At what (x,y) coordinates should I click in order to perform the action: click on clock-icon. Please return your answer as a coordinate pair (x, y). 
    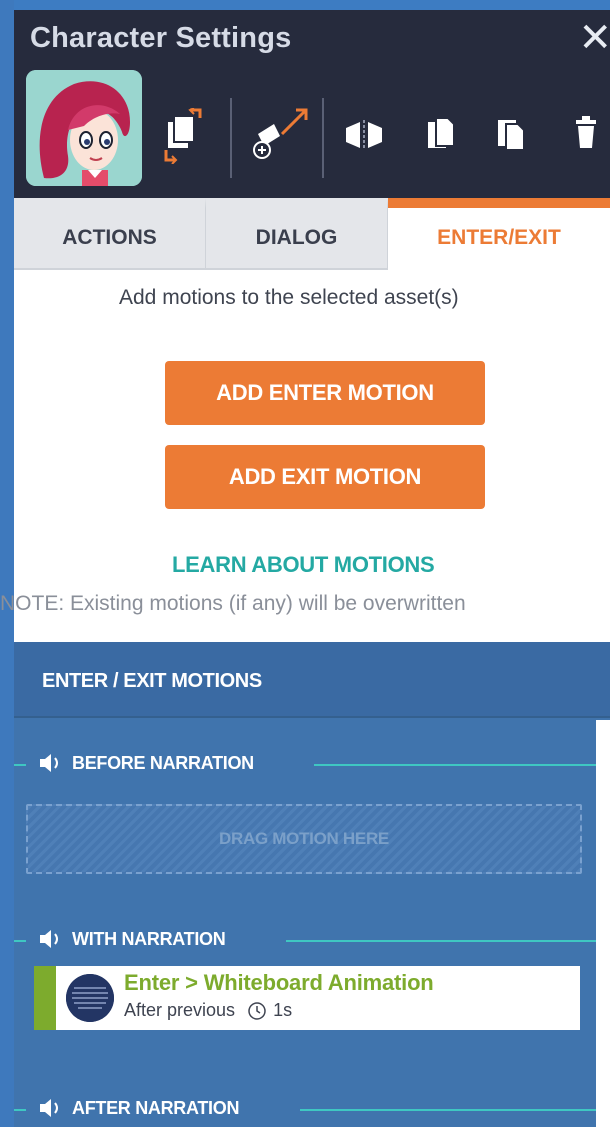
    Looking at the image, I should click on (257, 1010).